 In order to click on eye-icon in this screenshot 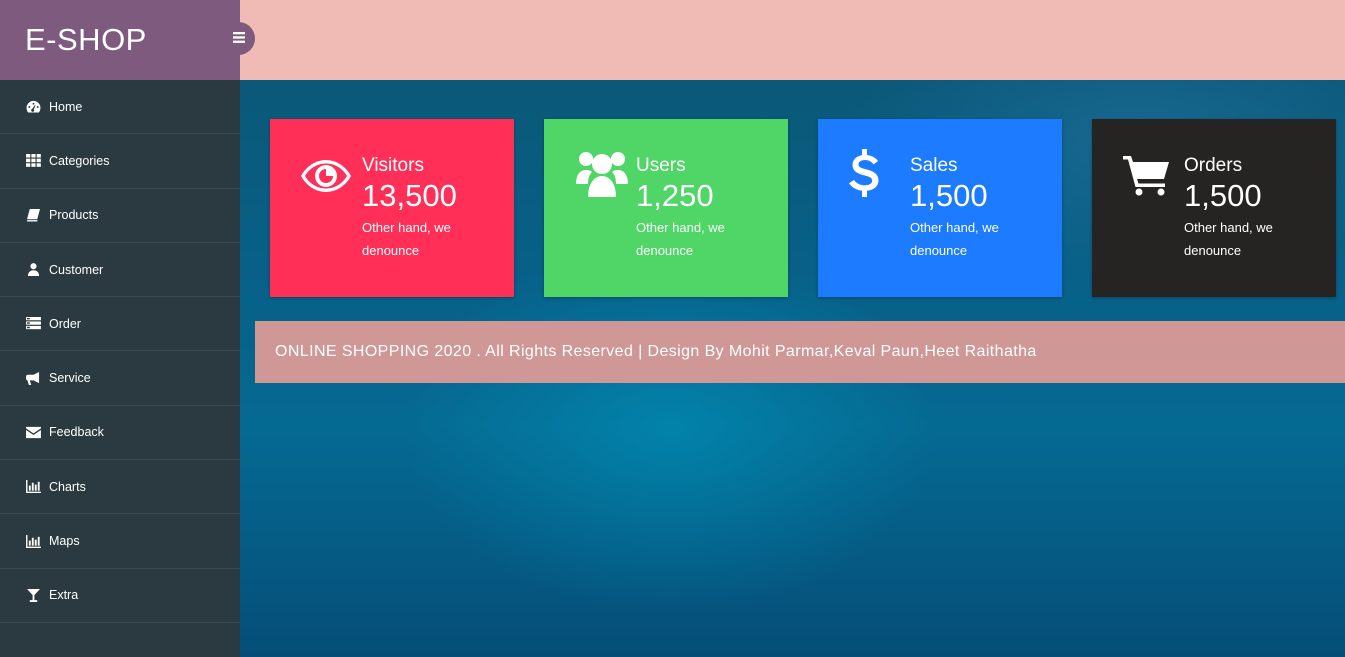, I will do `click(326, 178)`.